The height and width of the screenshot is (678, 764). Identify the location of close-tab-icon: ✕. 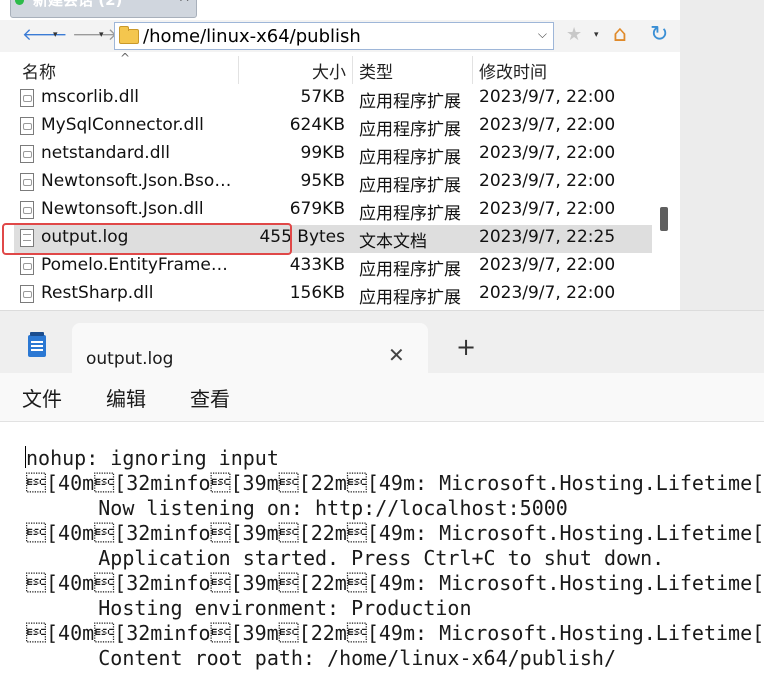
(396, 355).